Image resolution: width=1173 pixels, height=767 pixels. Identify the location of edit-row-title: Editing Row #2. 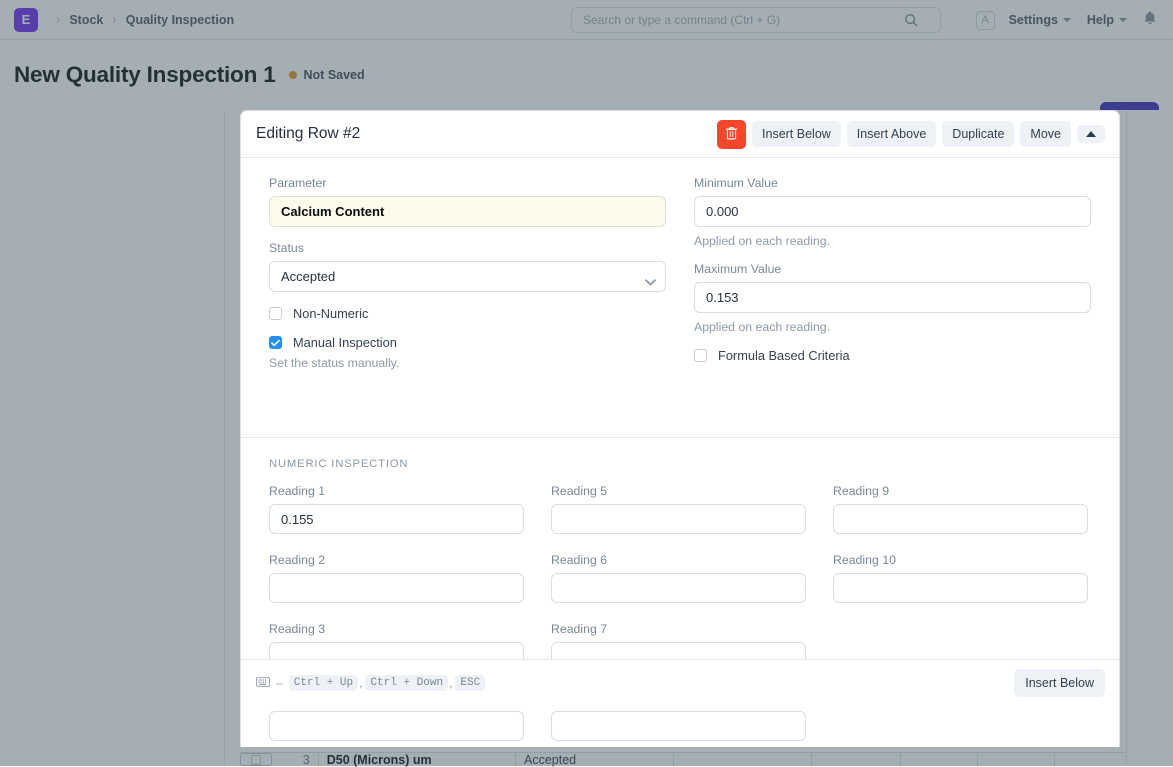
(308, 133).